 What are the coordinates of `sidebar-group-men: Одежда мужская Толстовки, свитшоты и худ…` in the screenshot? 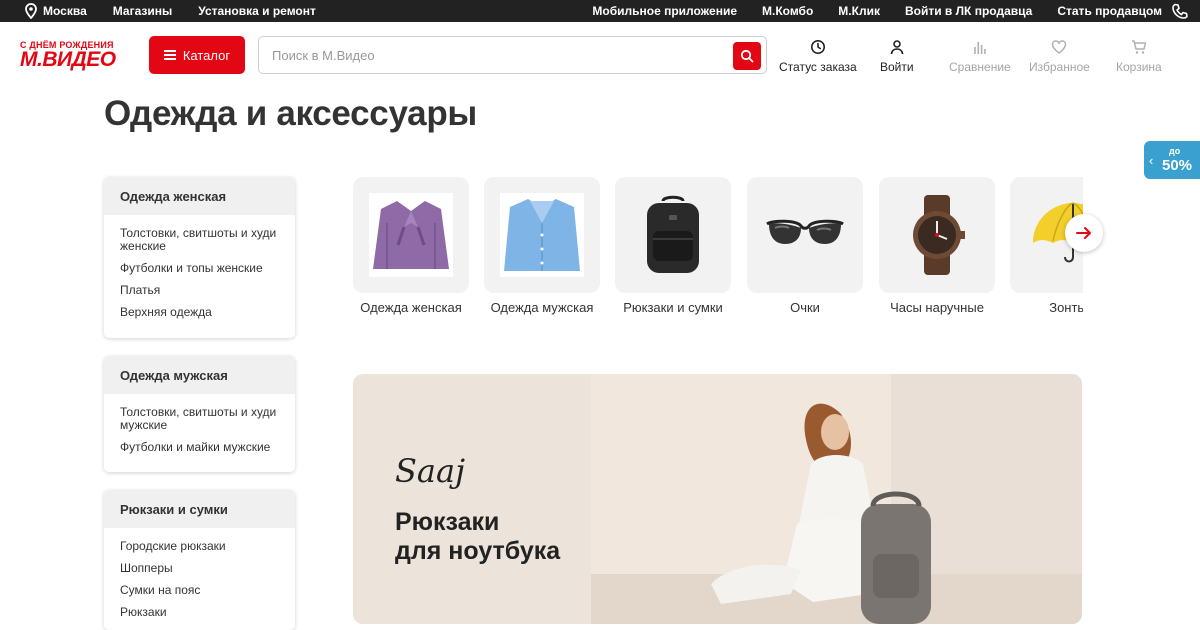 It's located at (199, 414).